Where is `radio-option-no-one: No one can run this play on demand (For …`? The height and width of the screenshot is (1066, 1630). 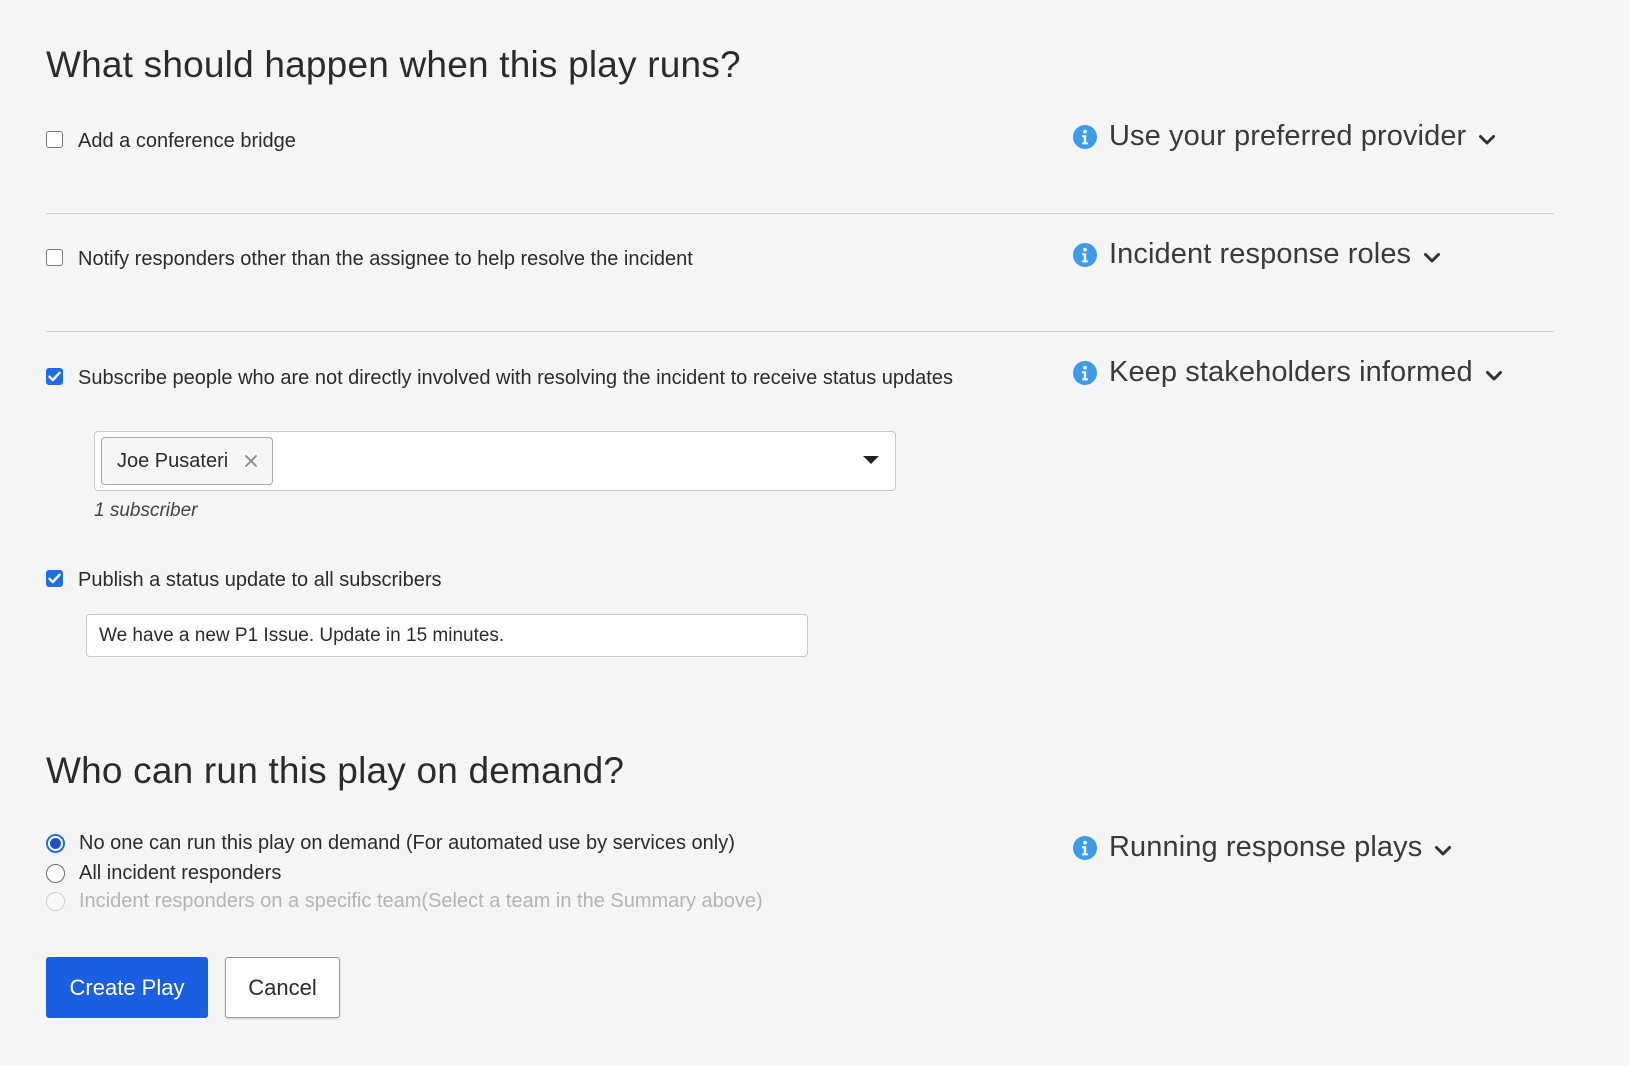
radio-option-no-one: No one can run this play on demand (For … is located at coordinates (390, 843).